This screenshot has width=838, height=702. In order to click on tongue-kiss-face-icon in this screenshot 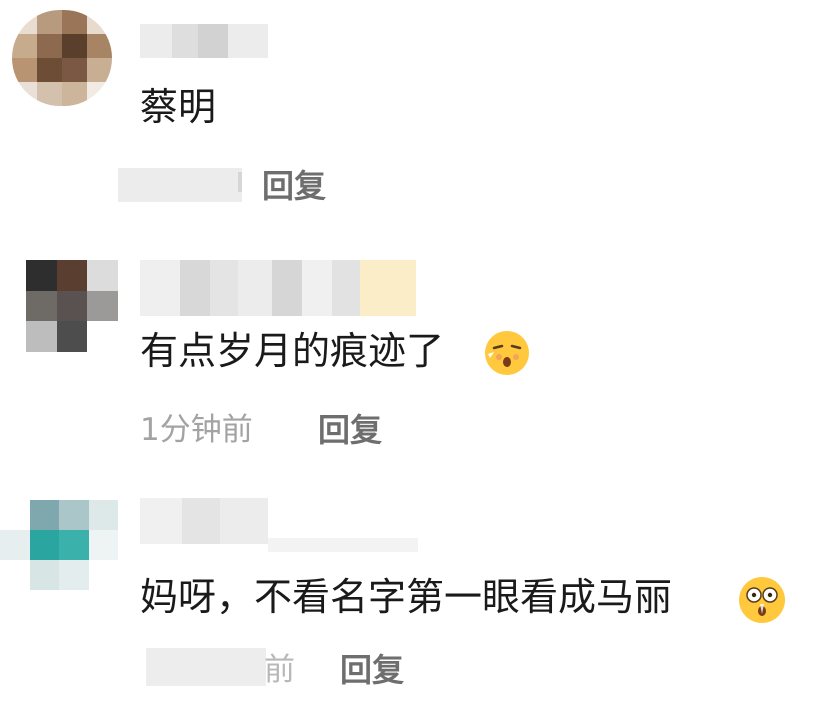, I will do `click(507, 353)`.